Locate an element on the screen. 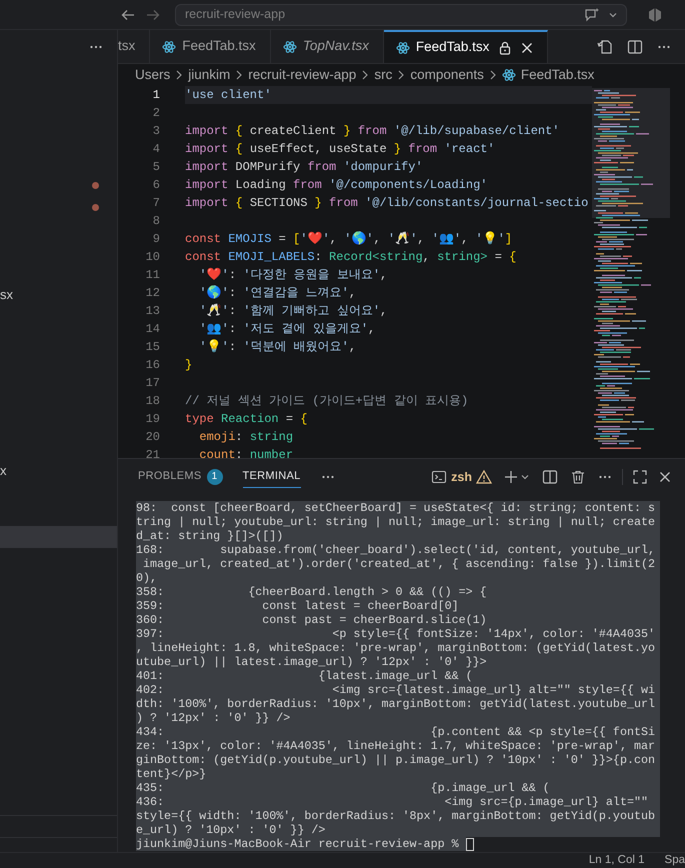  count-badge: 1 is located at coordinates (214, 476).